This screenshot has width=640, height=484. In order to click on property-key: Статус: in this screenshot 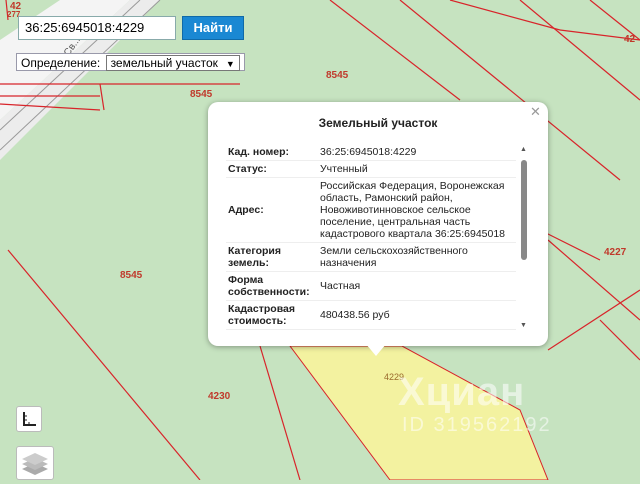, I will do `click(272, 169)`.